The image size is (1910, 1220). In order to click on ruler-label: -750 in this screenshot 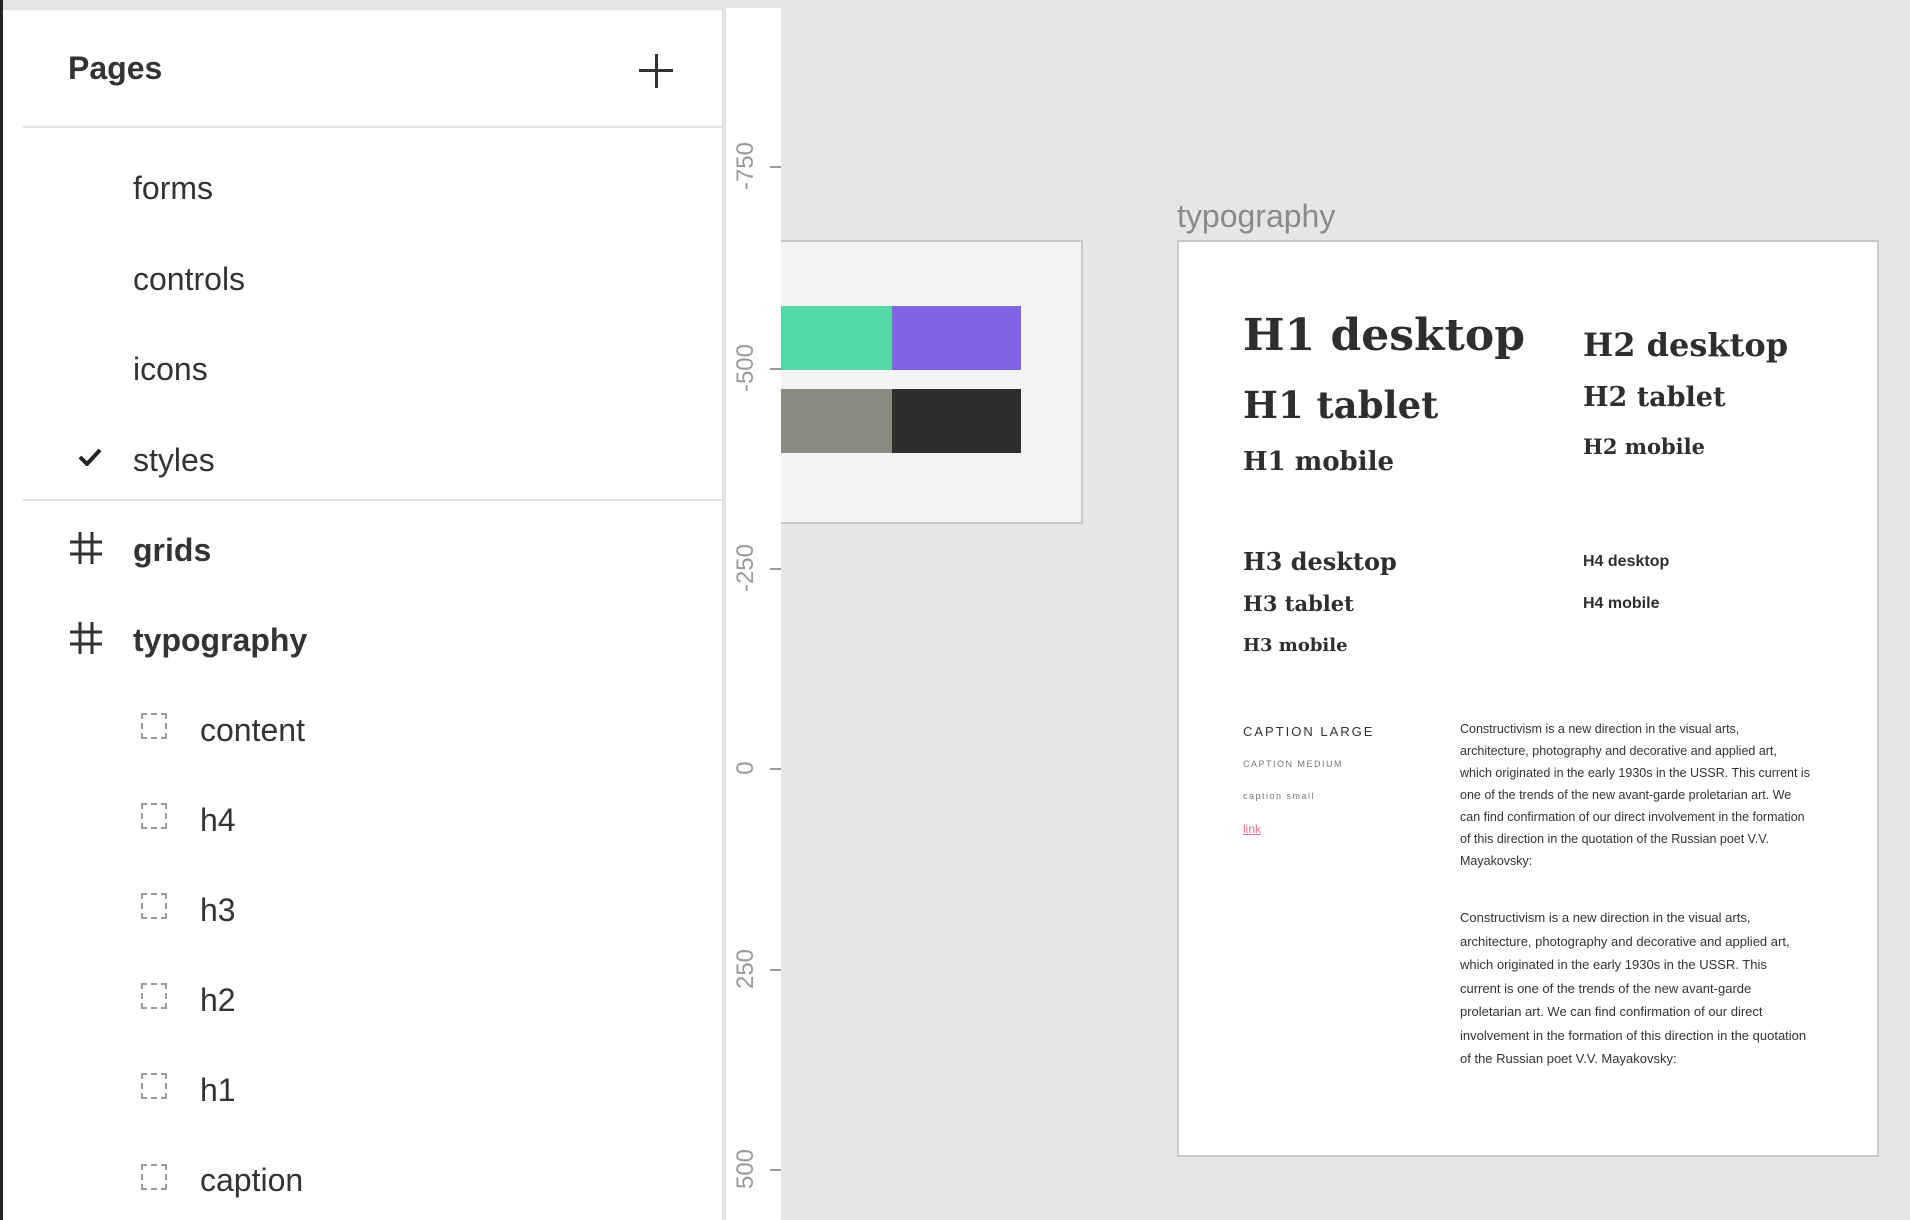, I will do `click(745, 166)`.